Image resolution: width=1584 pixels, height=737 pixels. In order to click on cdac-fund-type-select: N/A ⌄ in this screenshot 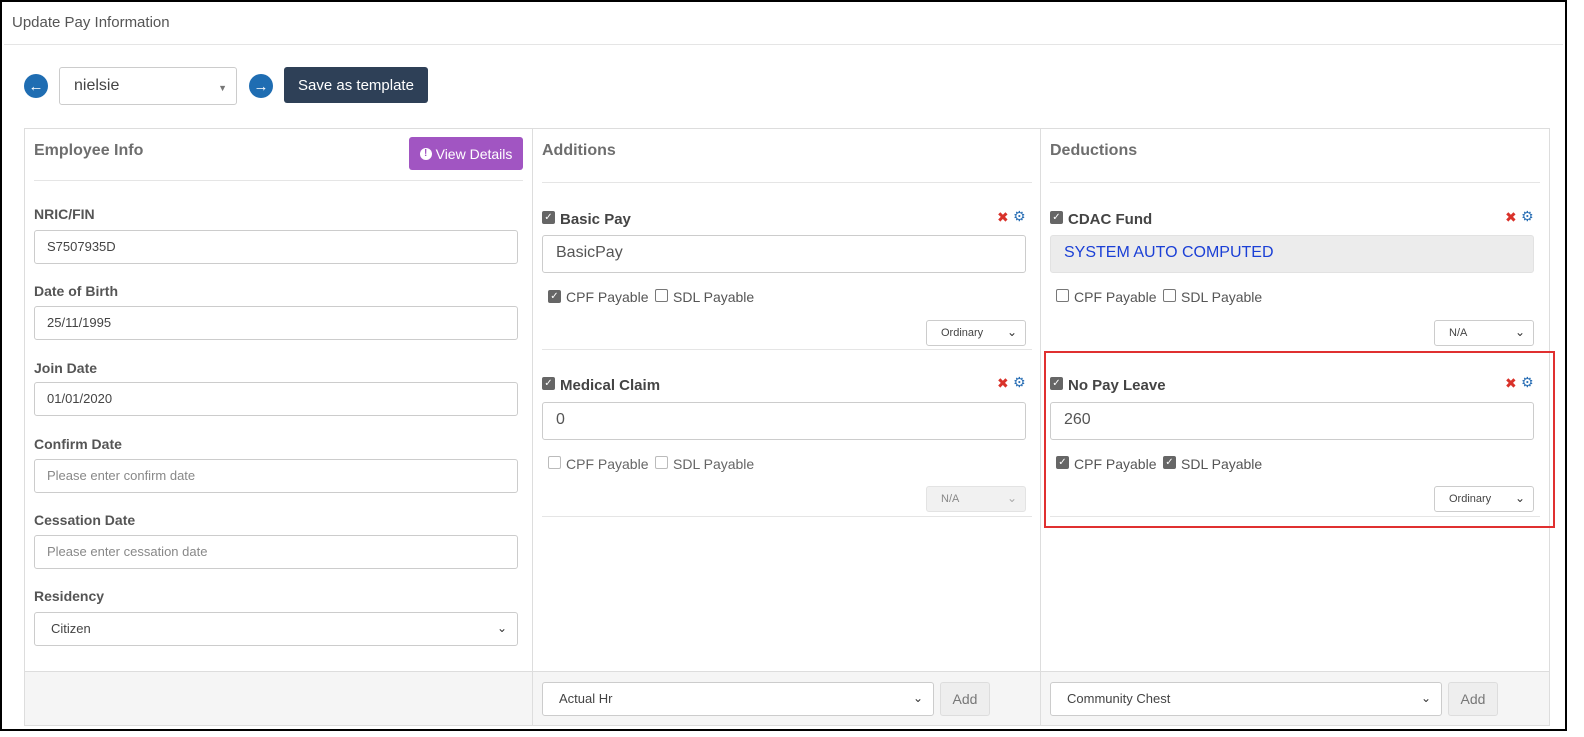, I will do `click(1484, 333)`.